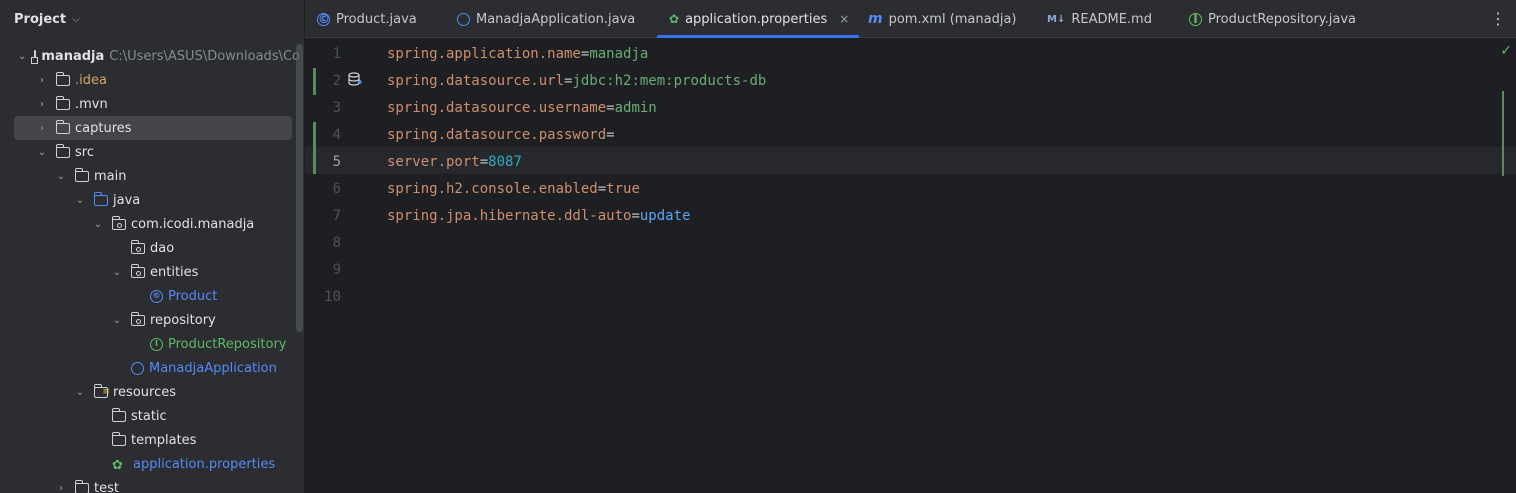  I want to click on tab-application-properties: ✿ application.properties ×, so click(758, 19).